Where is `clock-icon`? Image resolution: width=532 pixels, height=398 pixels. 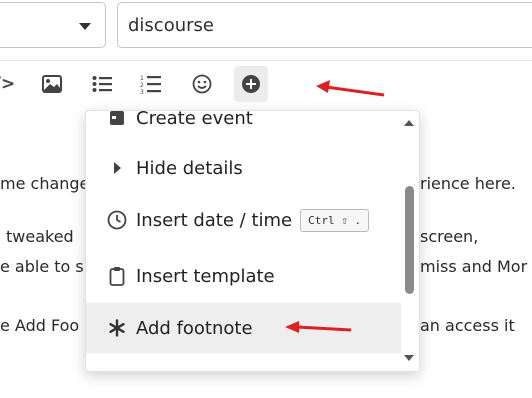
clock-icon is located at coordinates (117, 220).